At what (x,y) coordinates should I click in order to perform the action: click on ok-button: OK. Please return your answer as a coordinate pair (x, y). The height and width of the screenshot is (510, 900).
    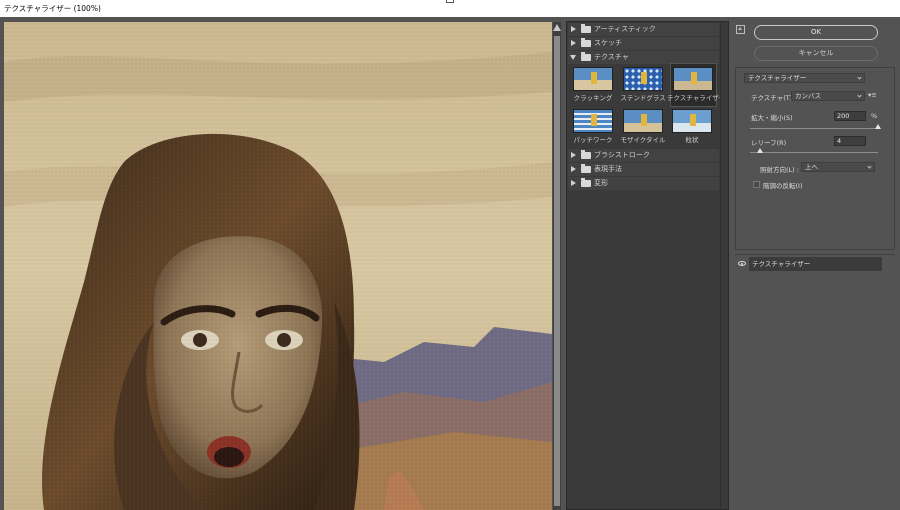
    Looking at the image, I should click on (816, 32).